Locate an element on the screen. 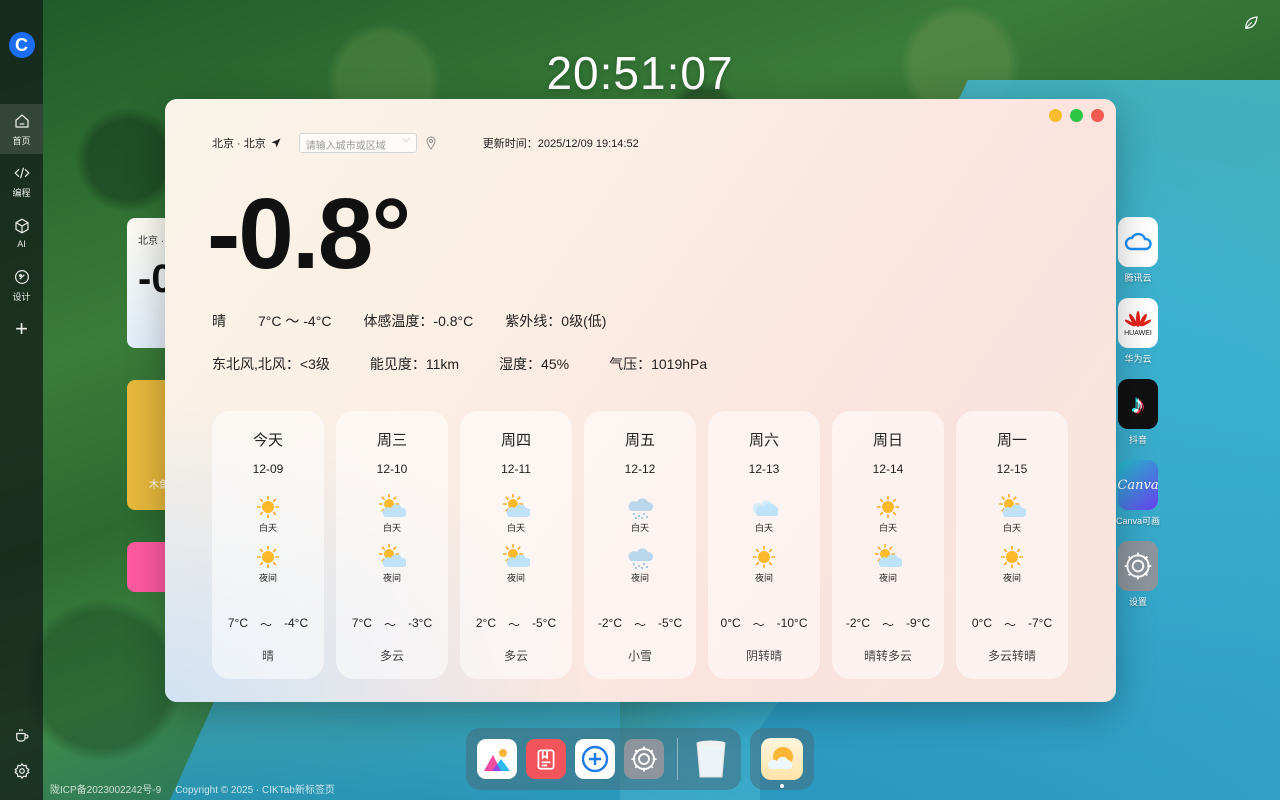 The image size is (1280, 800). add-category-button: + is located at coordinates (21, 329).